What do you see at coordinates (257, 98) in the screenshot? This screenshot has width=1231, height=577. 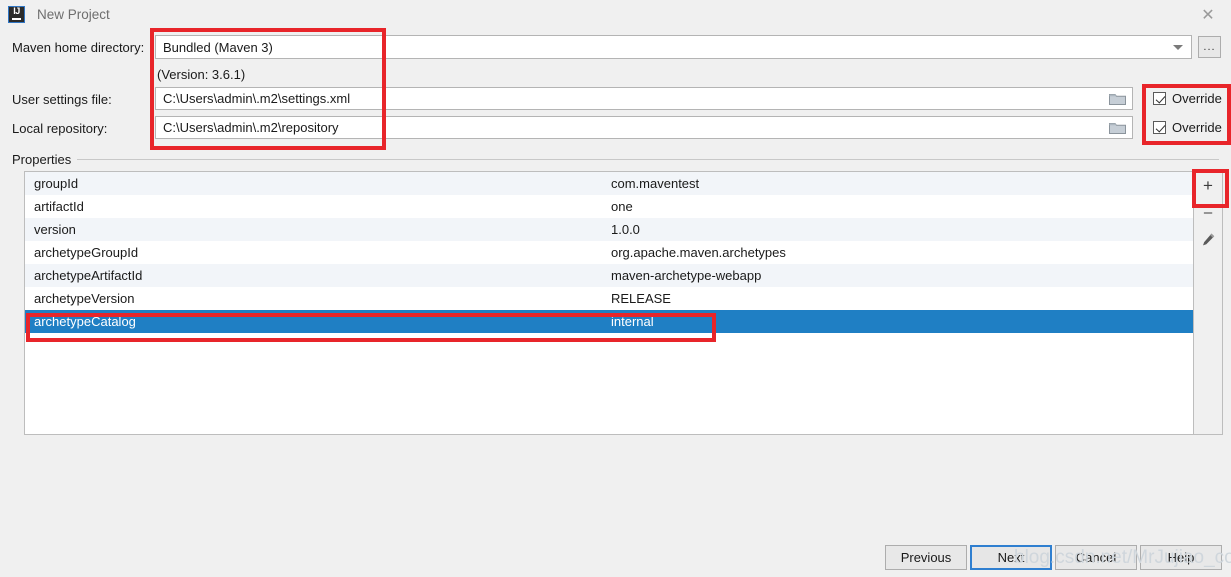 I see `user-settings-value: C:\Users\admin\.m2\settings.xml` at bounding box center [257, 98].